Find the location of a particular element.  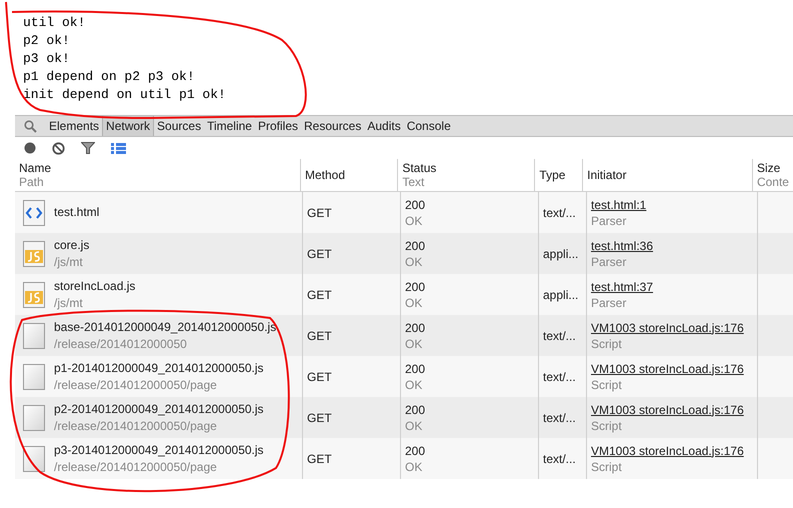

devtools-tab: Profiles is located at coordinates (277, 126).